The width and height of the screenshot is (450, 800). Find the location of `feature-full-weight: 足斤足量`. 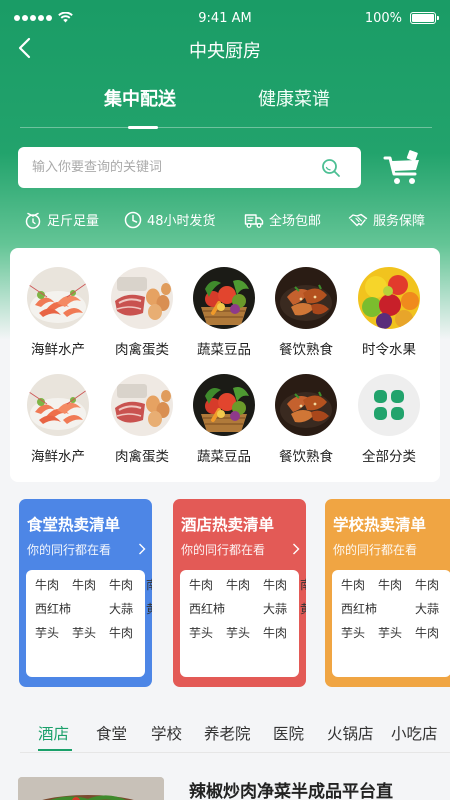

feature-full-weight: 足斤足量 is located at coordinates (61, 219).